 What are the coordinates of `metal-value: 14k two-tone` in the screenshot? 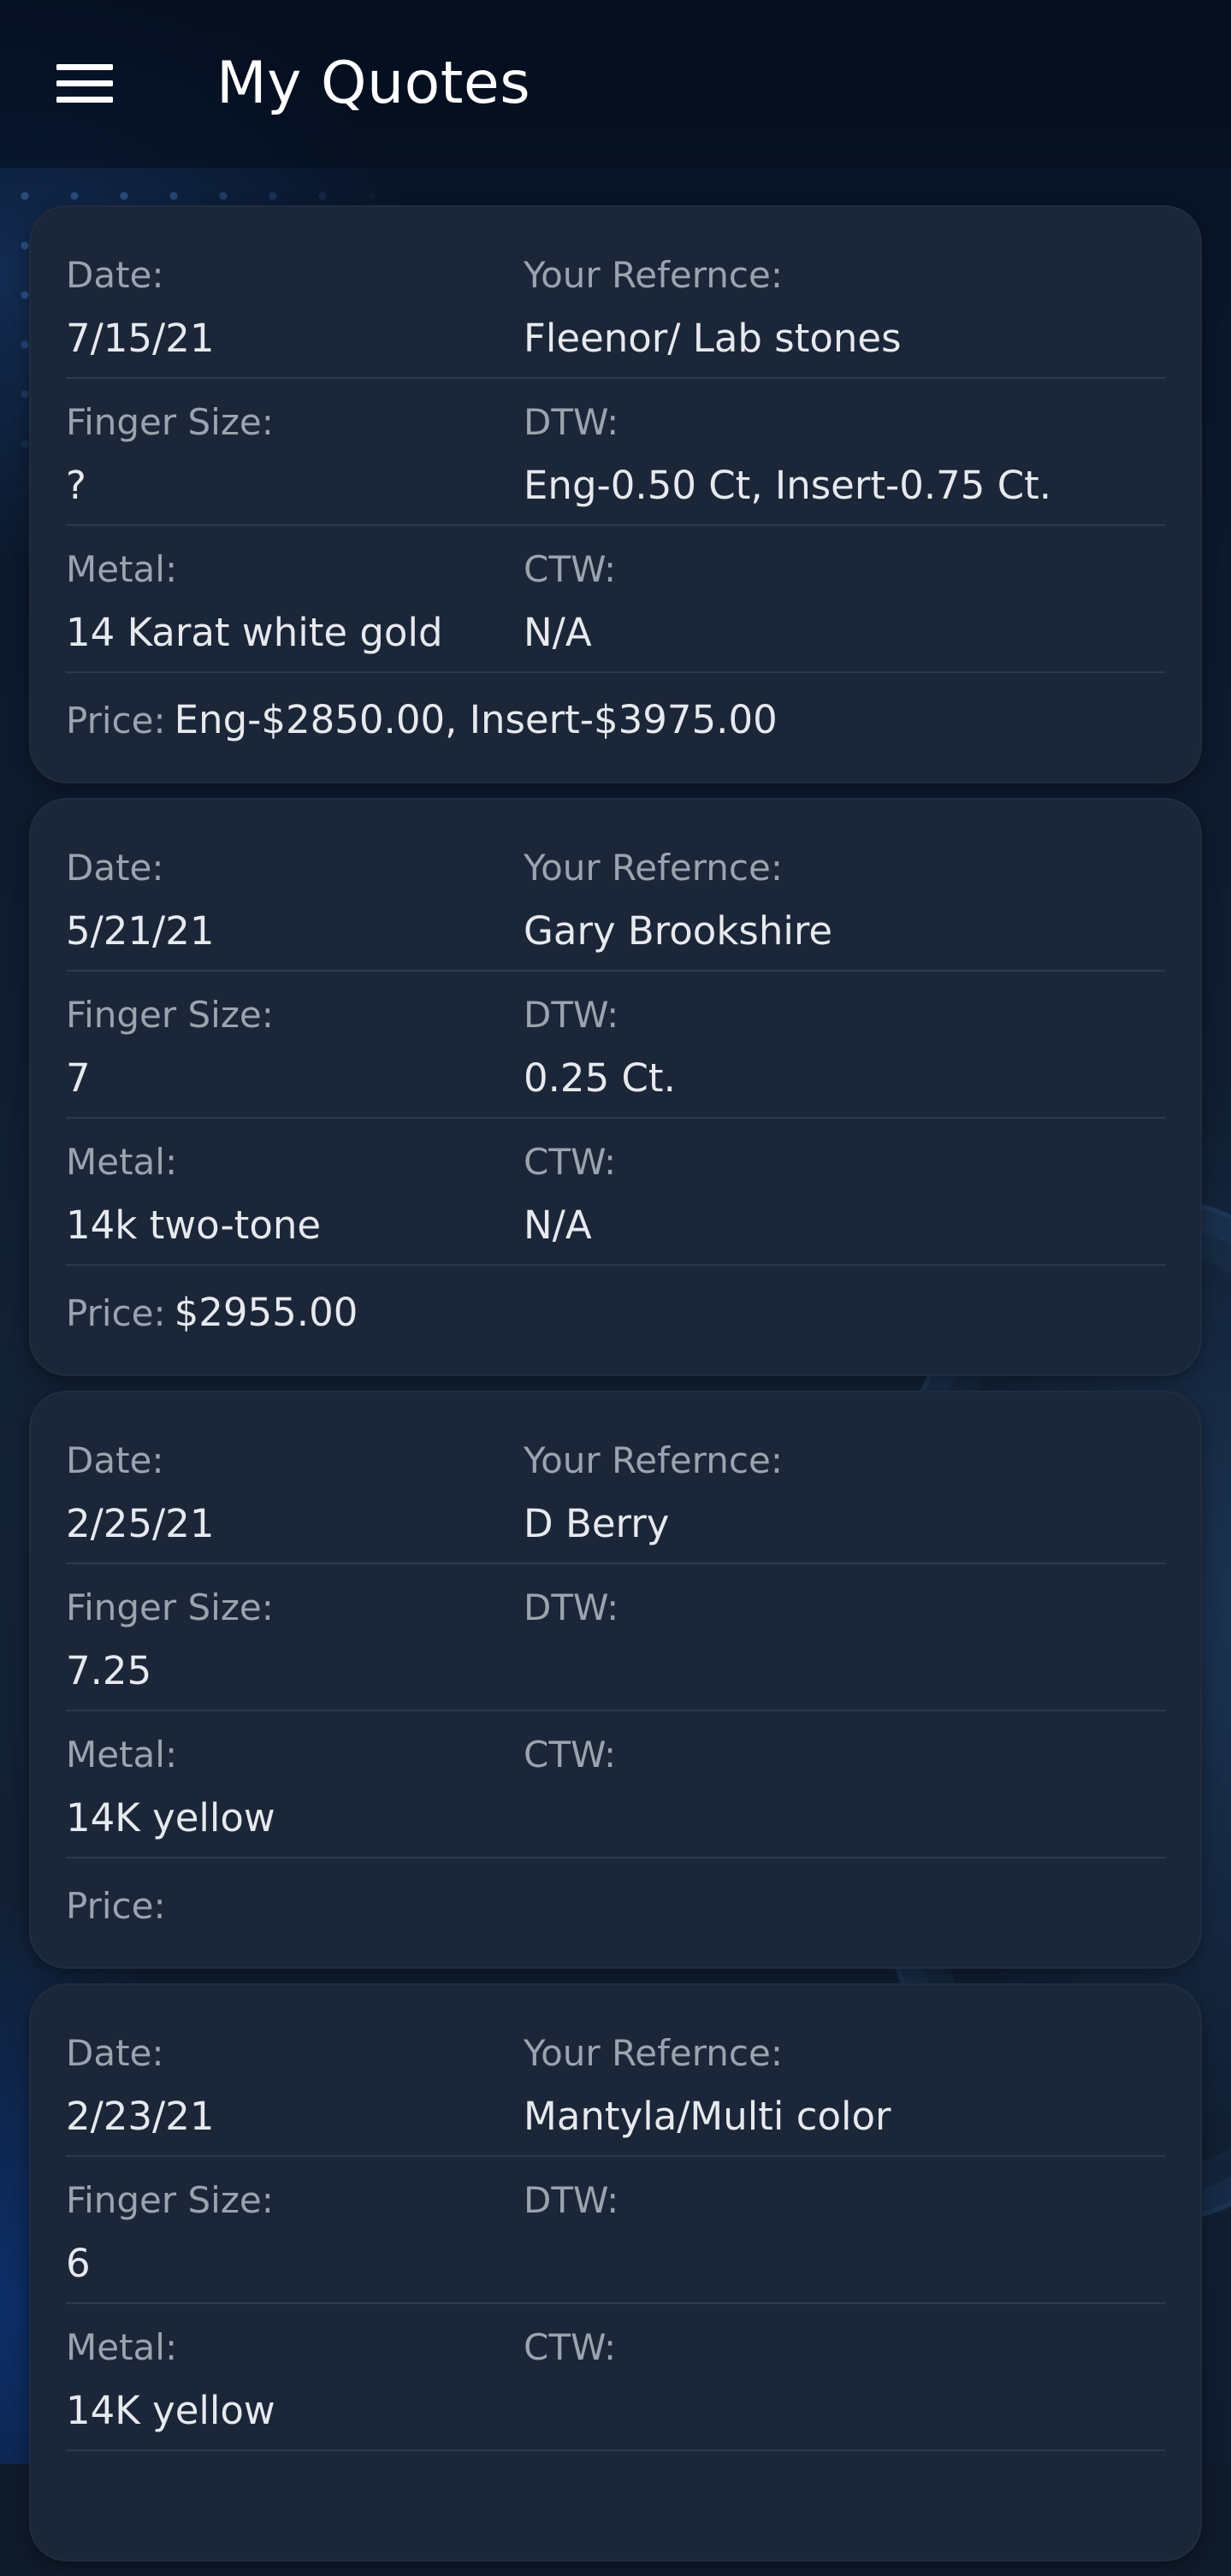 It's located at (194, 1225).